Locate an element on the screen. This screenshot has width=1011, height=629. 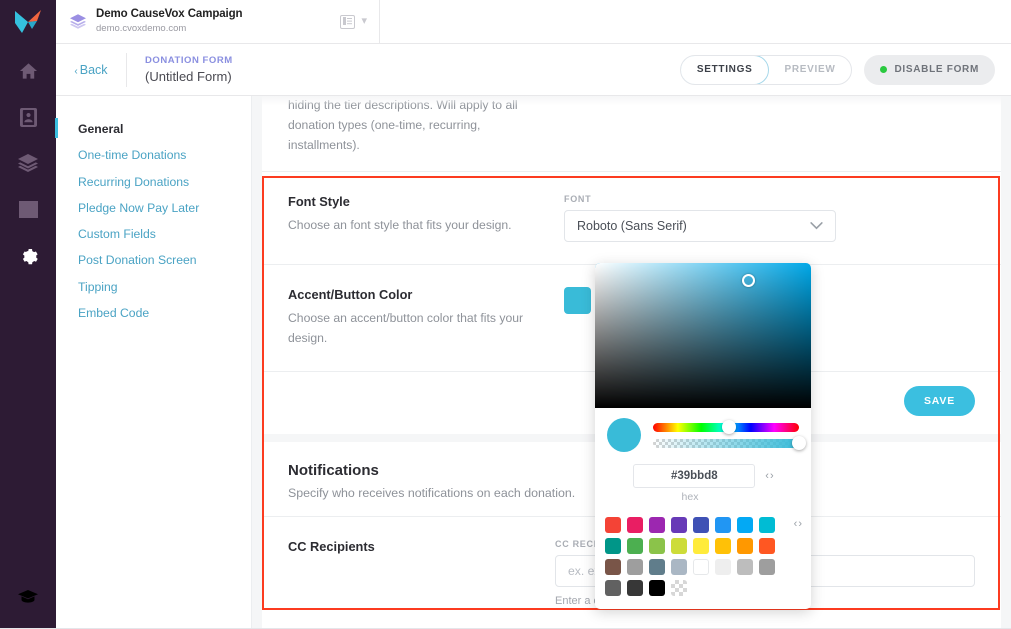
back-chevron-icon: ‹ is located at coordinates (76, 71).